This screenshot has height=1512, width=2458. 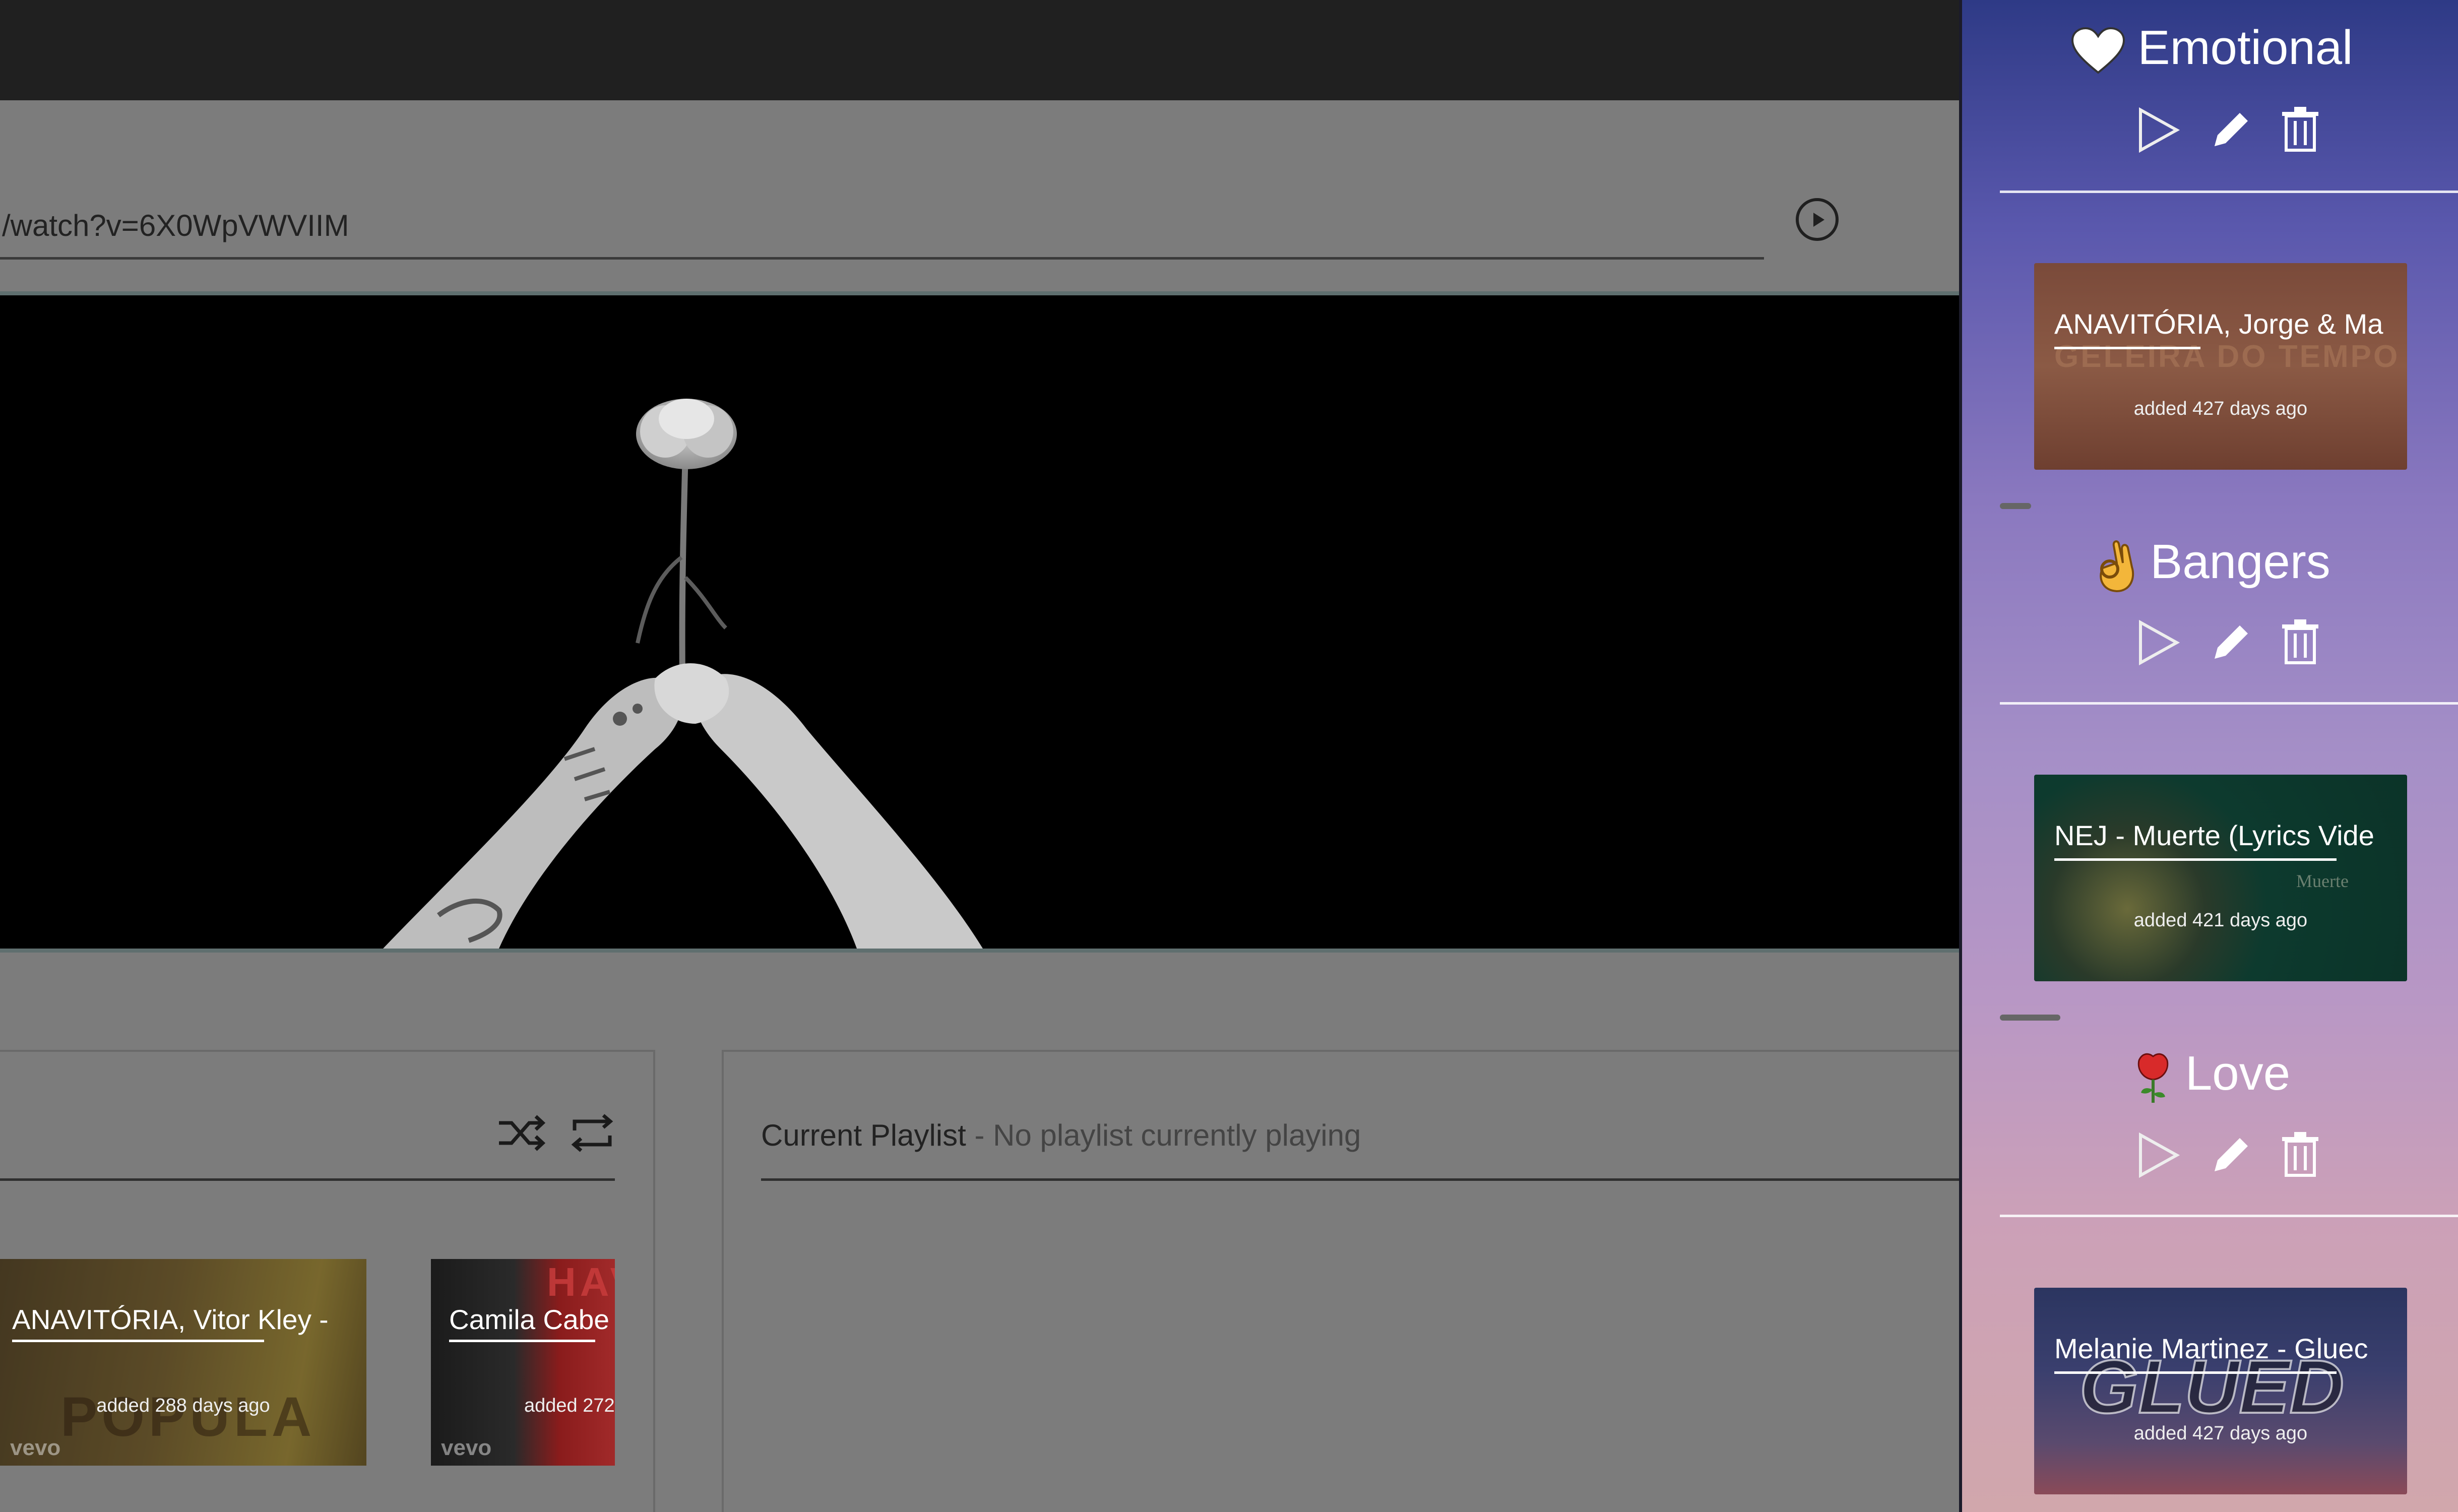 What do you see at coordinates (569, 1405) in the screenshot?
I see `queue-card-added: added 272` at bounding box center [569, 1405].